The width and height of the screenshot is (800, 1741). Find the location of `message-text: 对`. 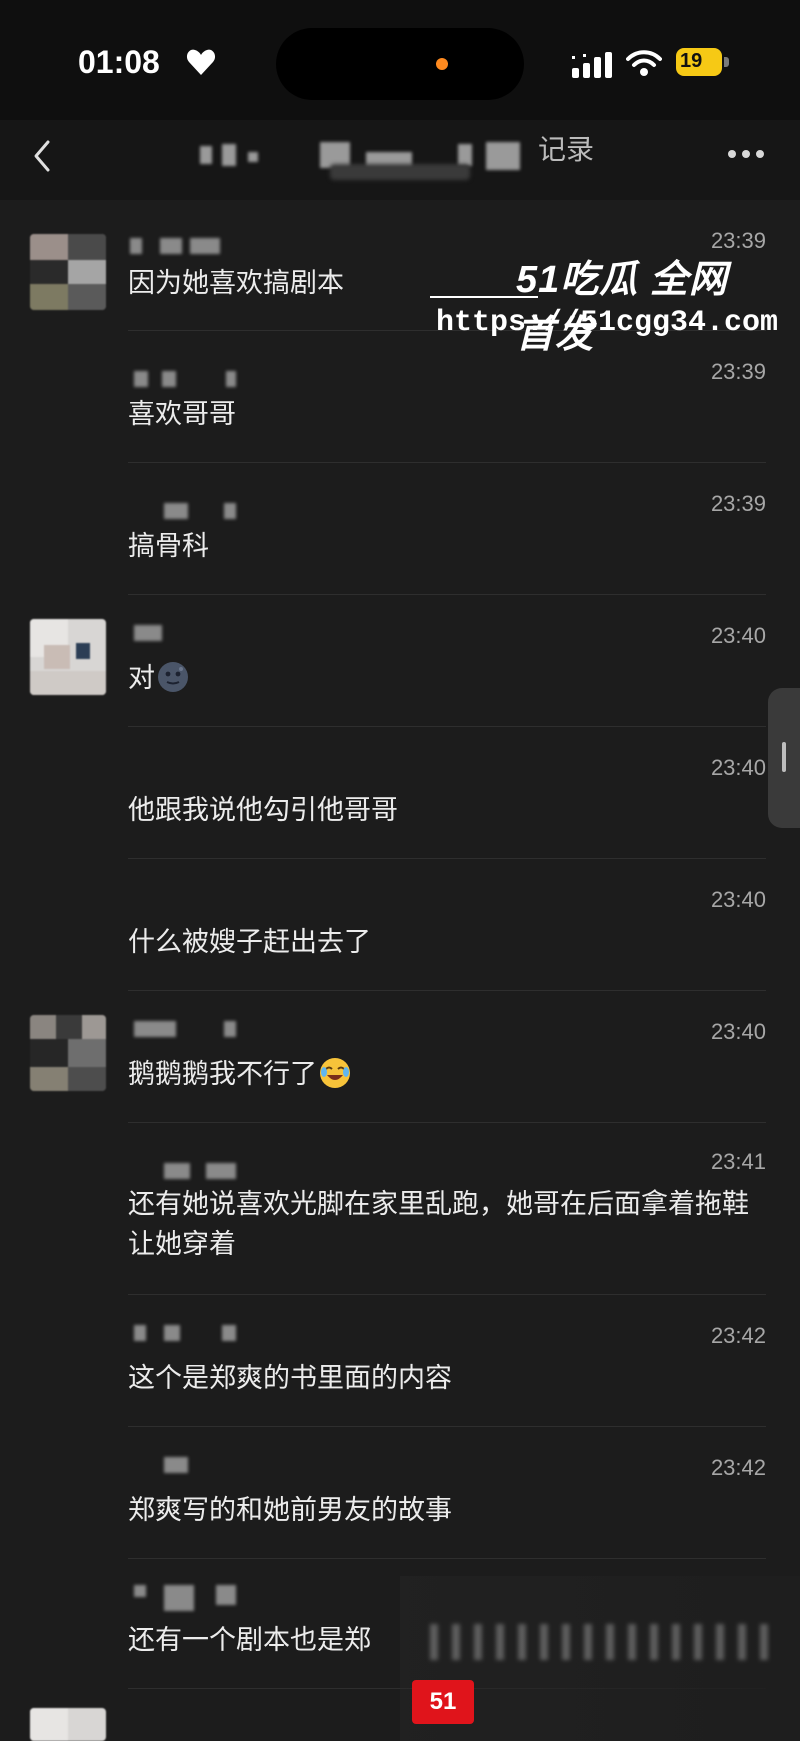

message-text: 对 is located at coordinates (448, 679).